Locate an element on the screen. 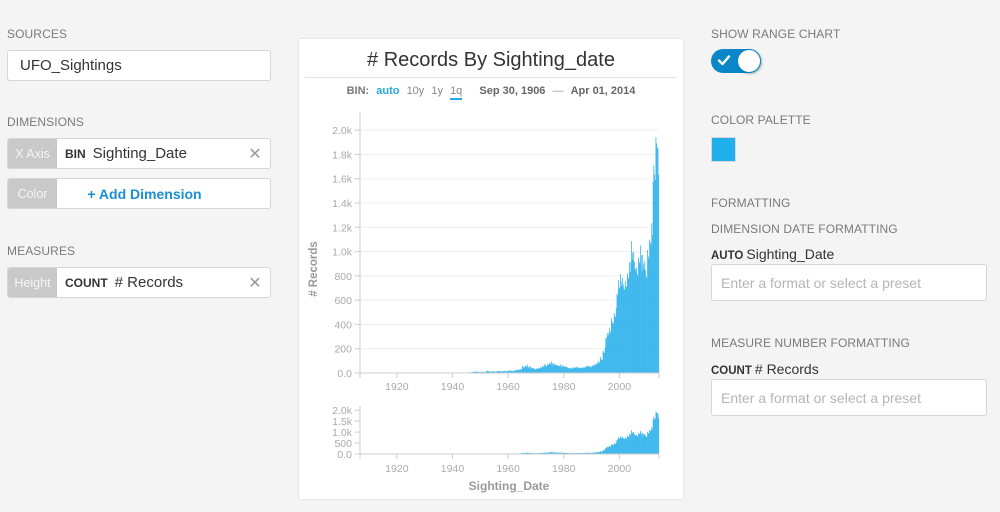  source-select: UFO_Sightings is located at coordinates (139, 65).